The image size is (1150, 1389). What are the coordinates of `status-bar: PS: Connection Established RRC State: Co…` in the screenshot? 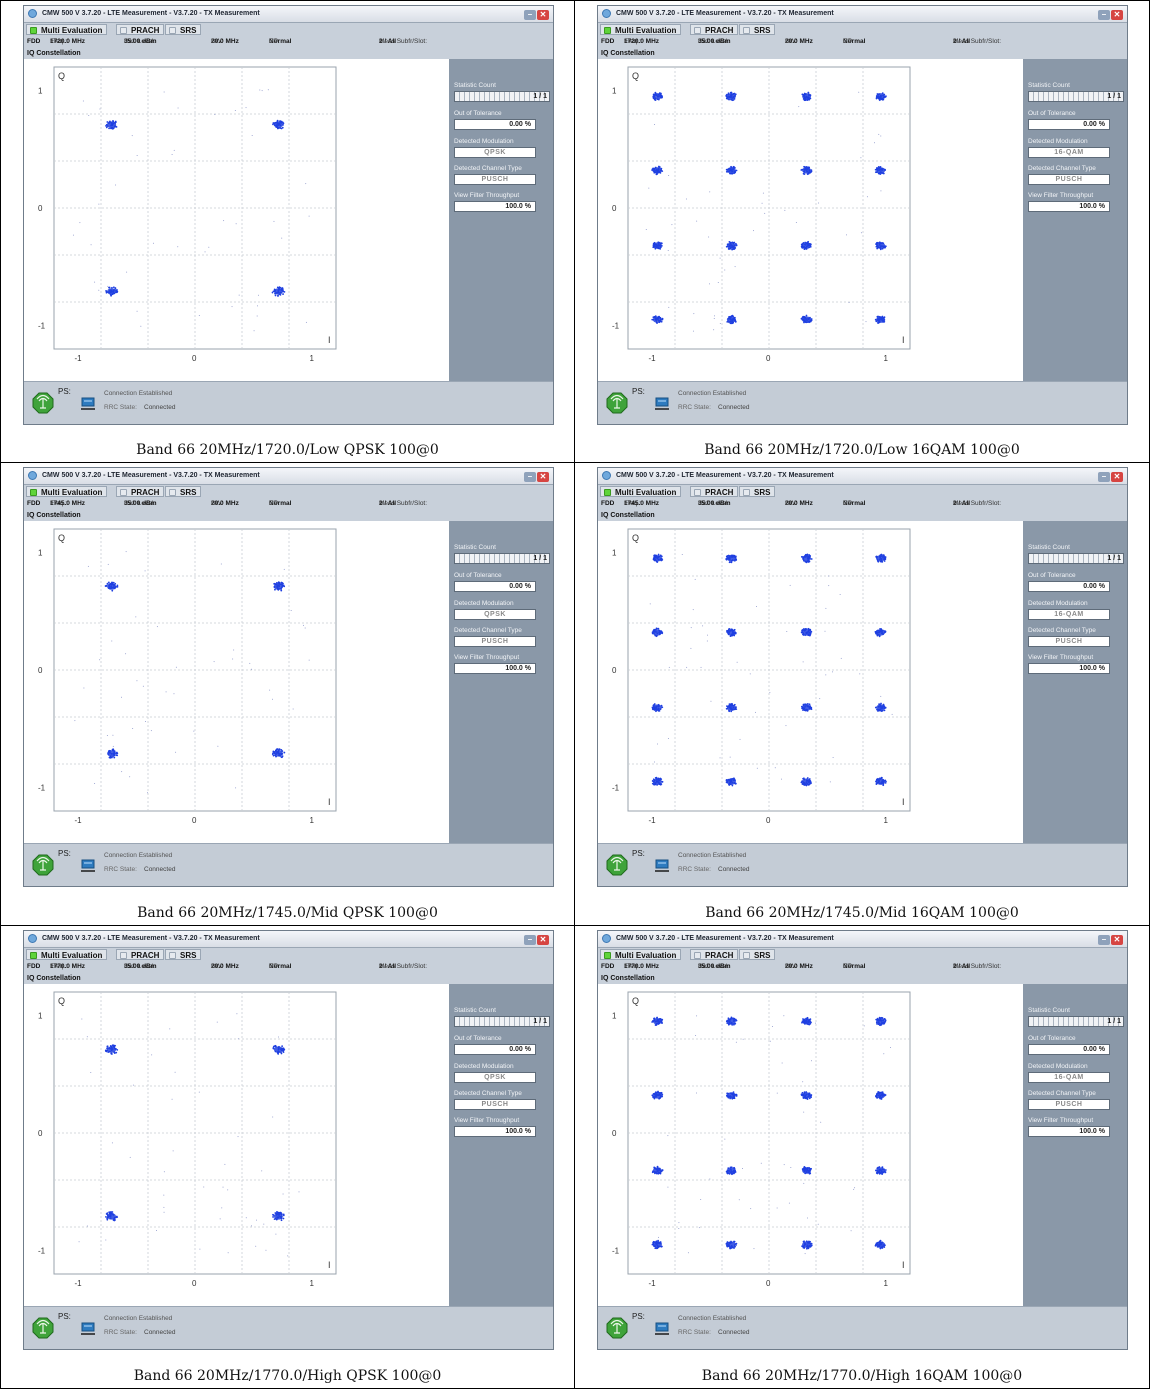 It's located at (862, 864).